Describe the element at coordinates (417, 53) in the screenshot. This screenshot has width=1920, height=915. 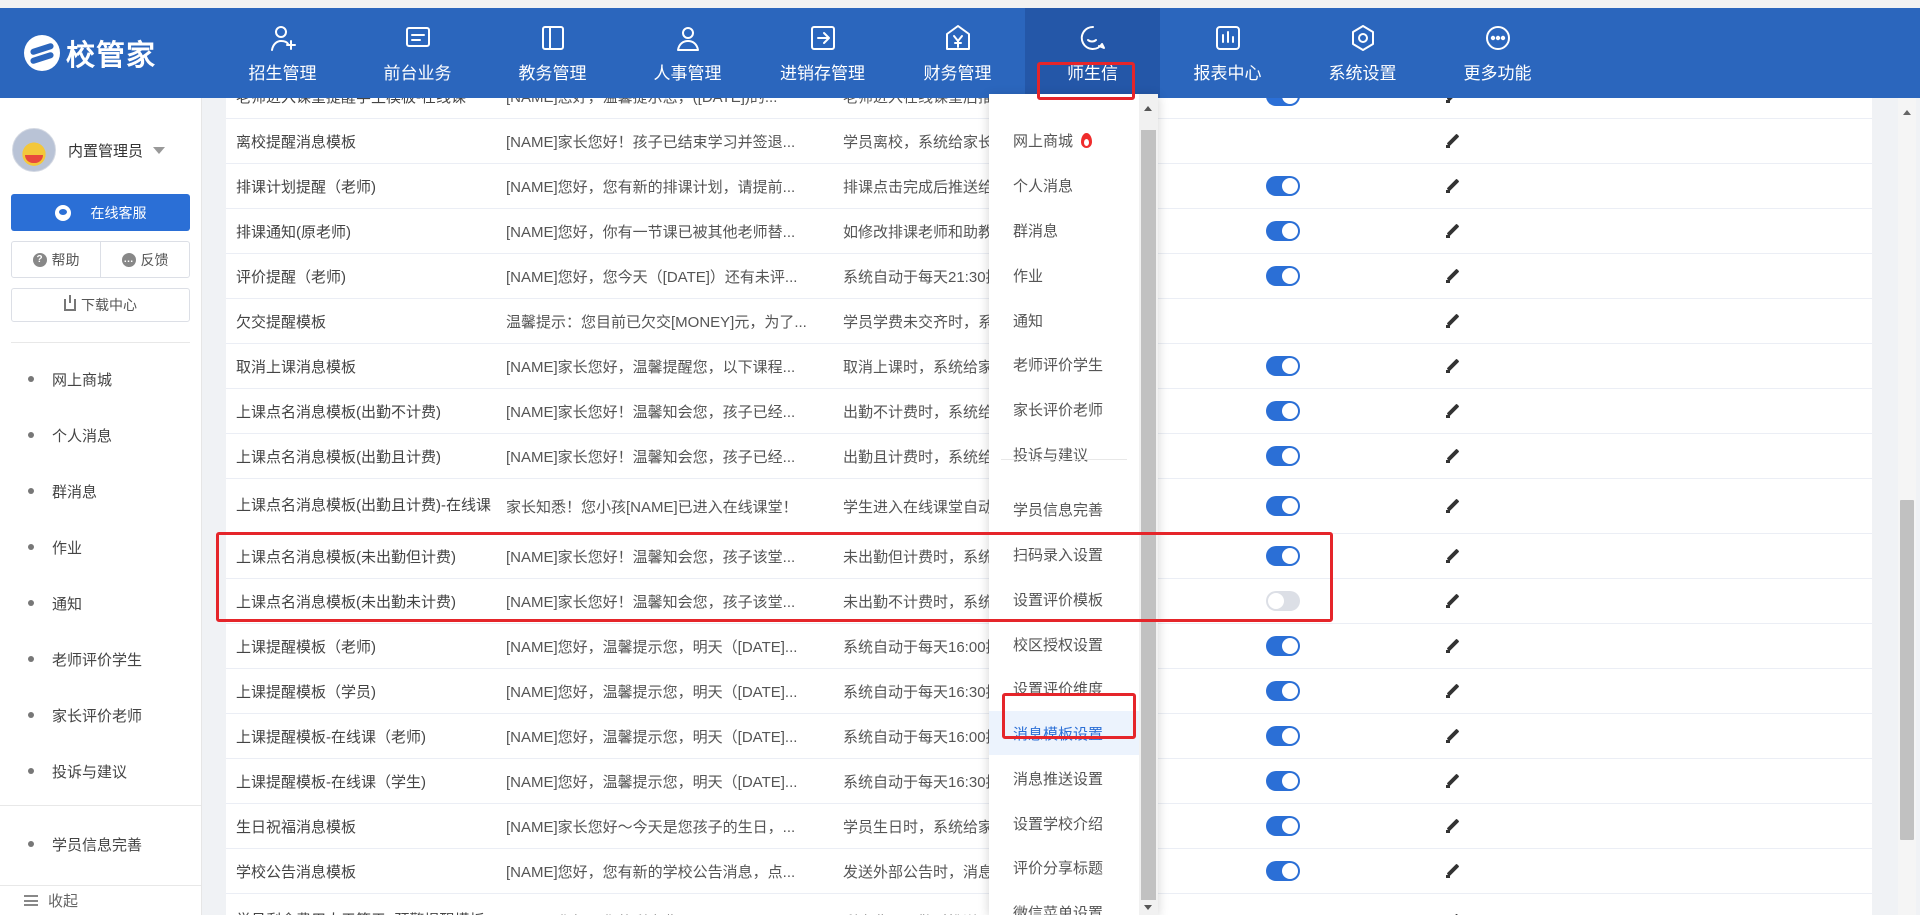
I see `nav-item-message-board: 前台业务` at that location.